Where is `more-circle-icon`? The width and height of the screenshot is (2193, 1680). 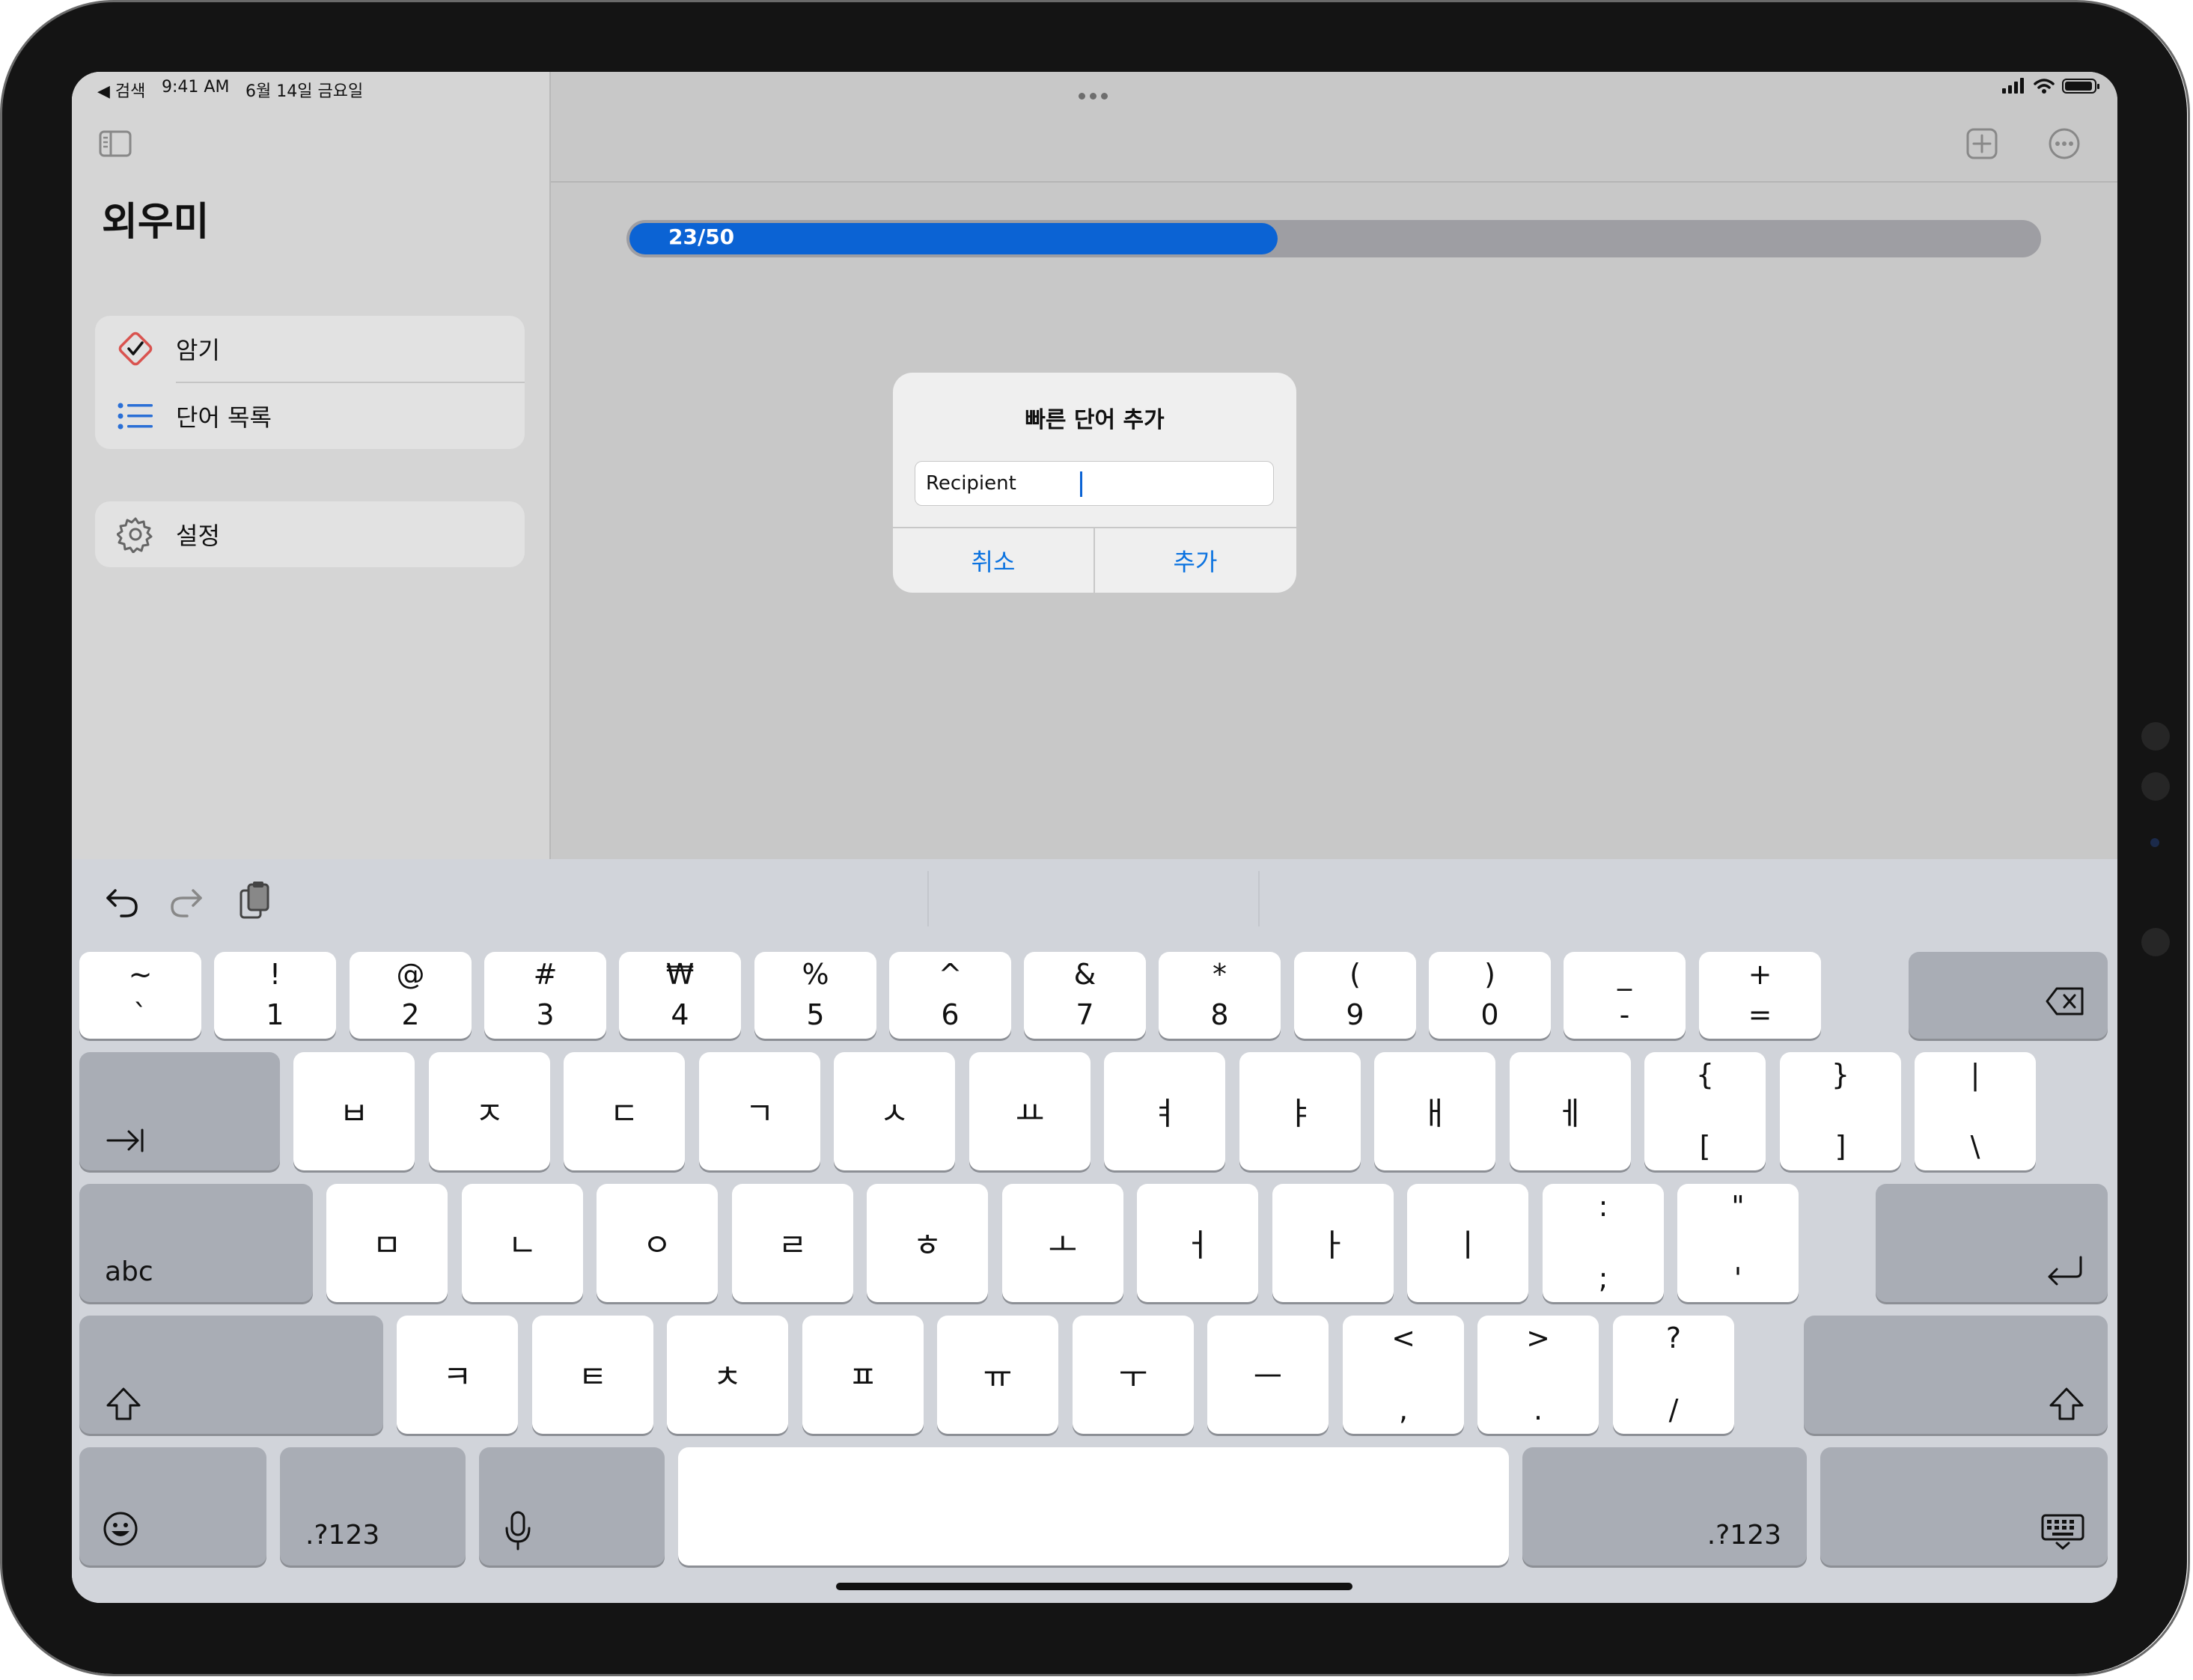
more-circle-icon is located at coordinates (2064, 143).